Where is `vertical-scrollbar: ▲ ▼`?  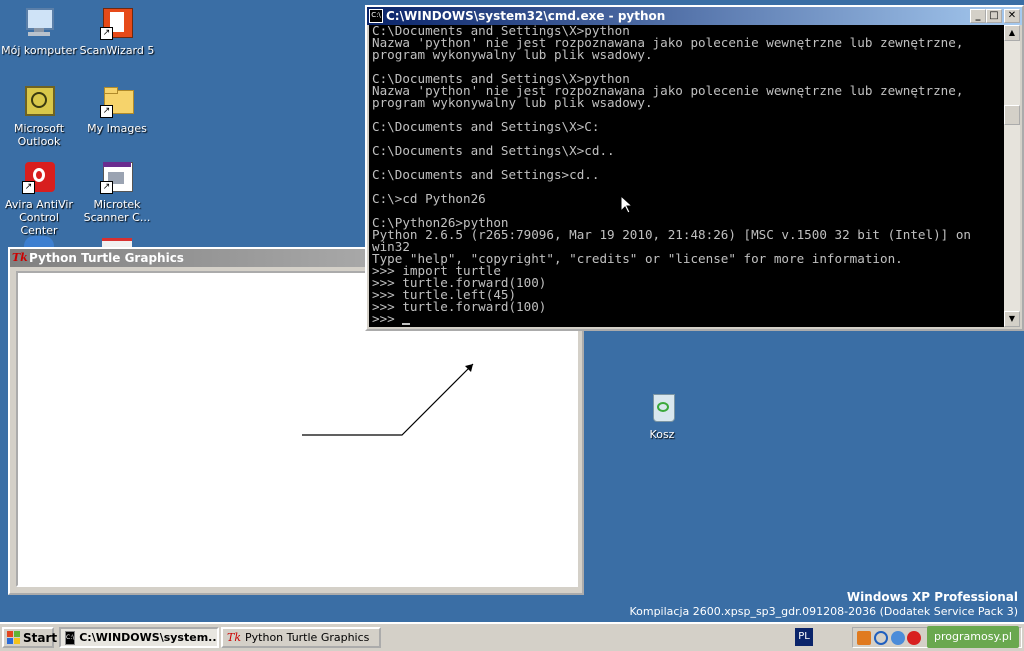 vertical-scrollbar: ▲ ▼ is located at coordinates (1012, 176).